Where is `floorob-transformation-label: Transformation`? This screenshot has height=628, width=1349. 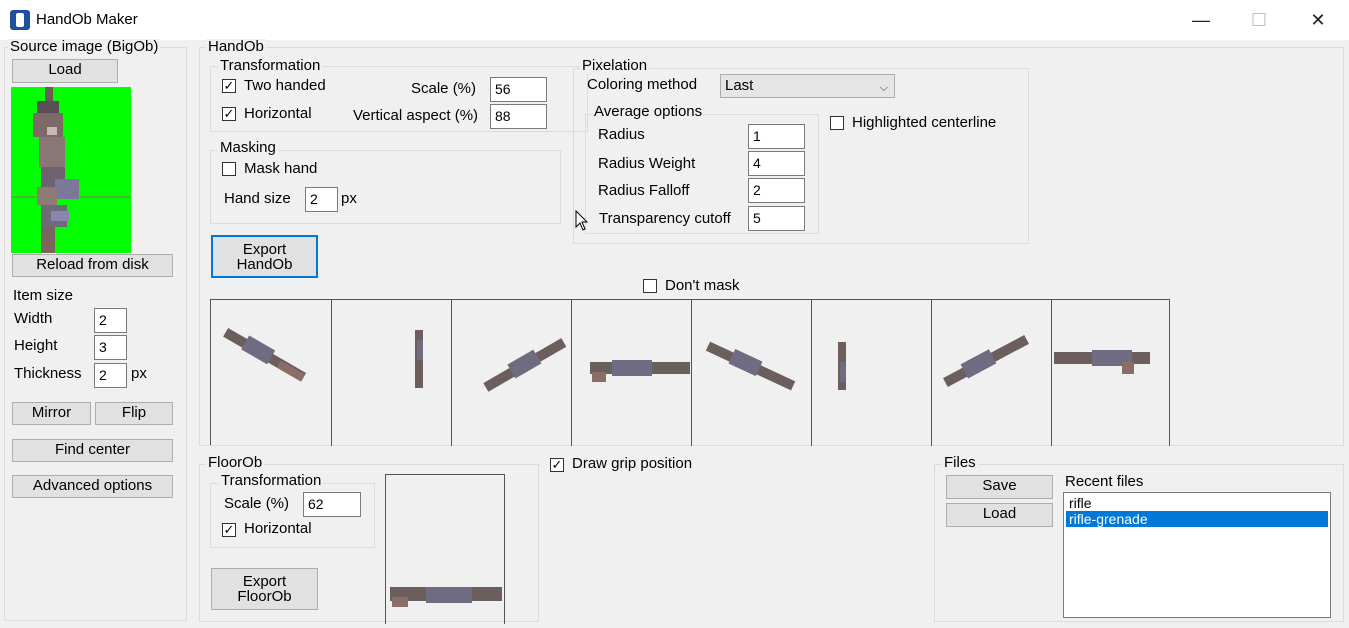 floorob-transformation-label: Transformation is located at coordinates (271, 480).